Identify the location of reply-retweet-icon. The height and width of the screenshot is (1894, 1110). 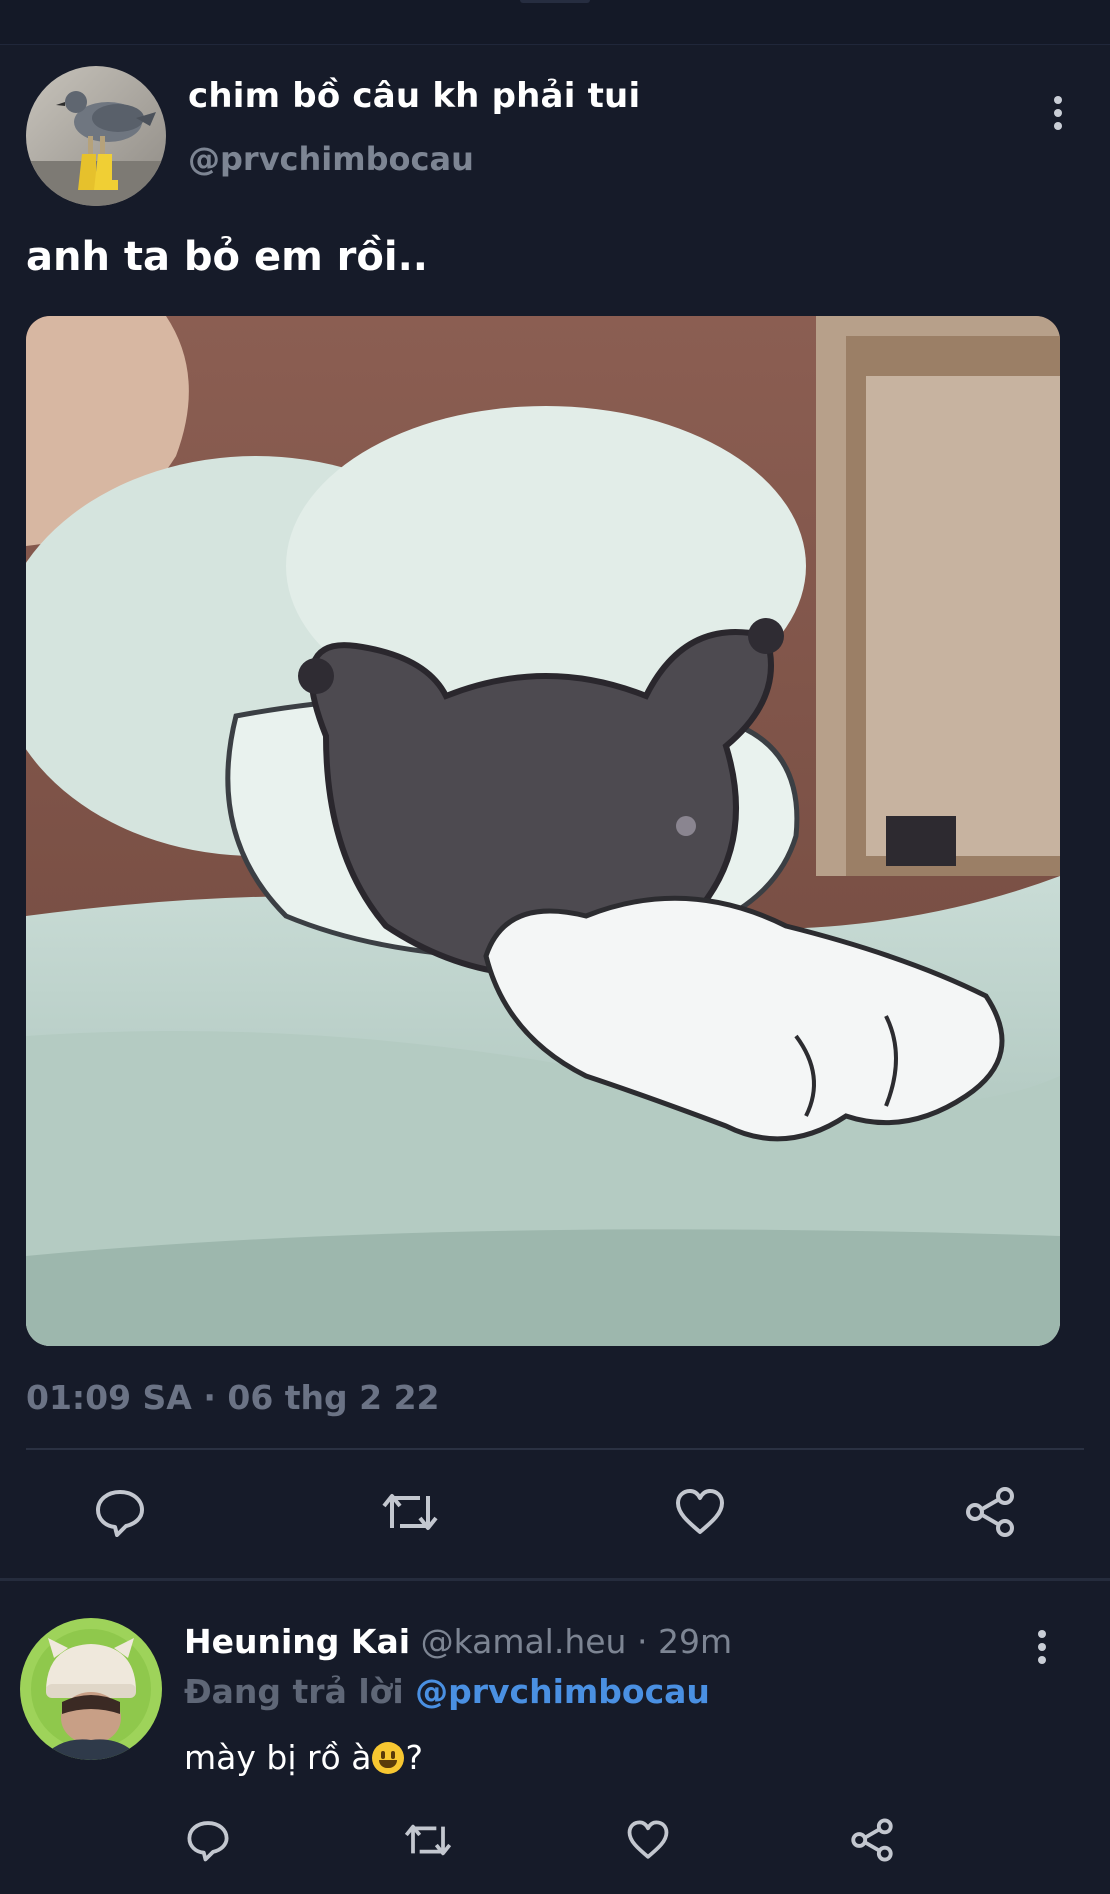
(428, 1840).